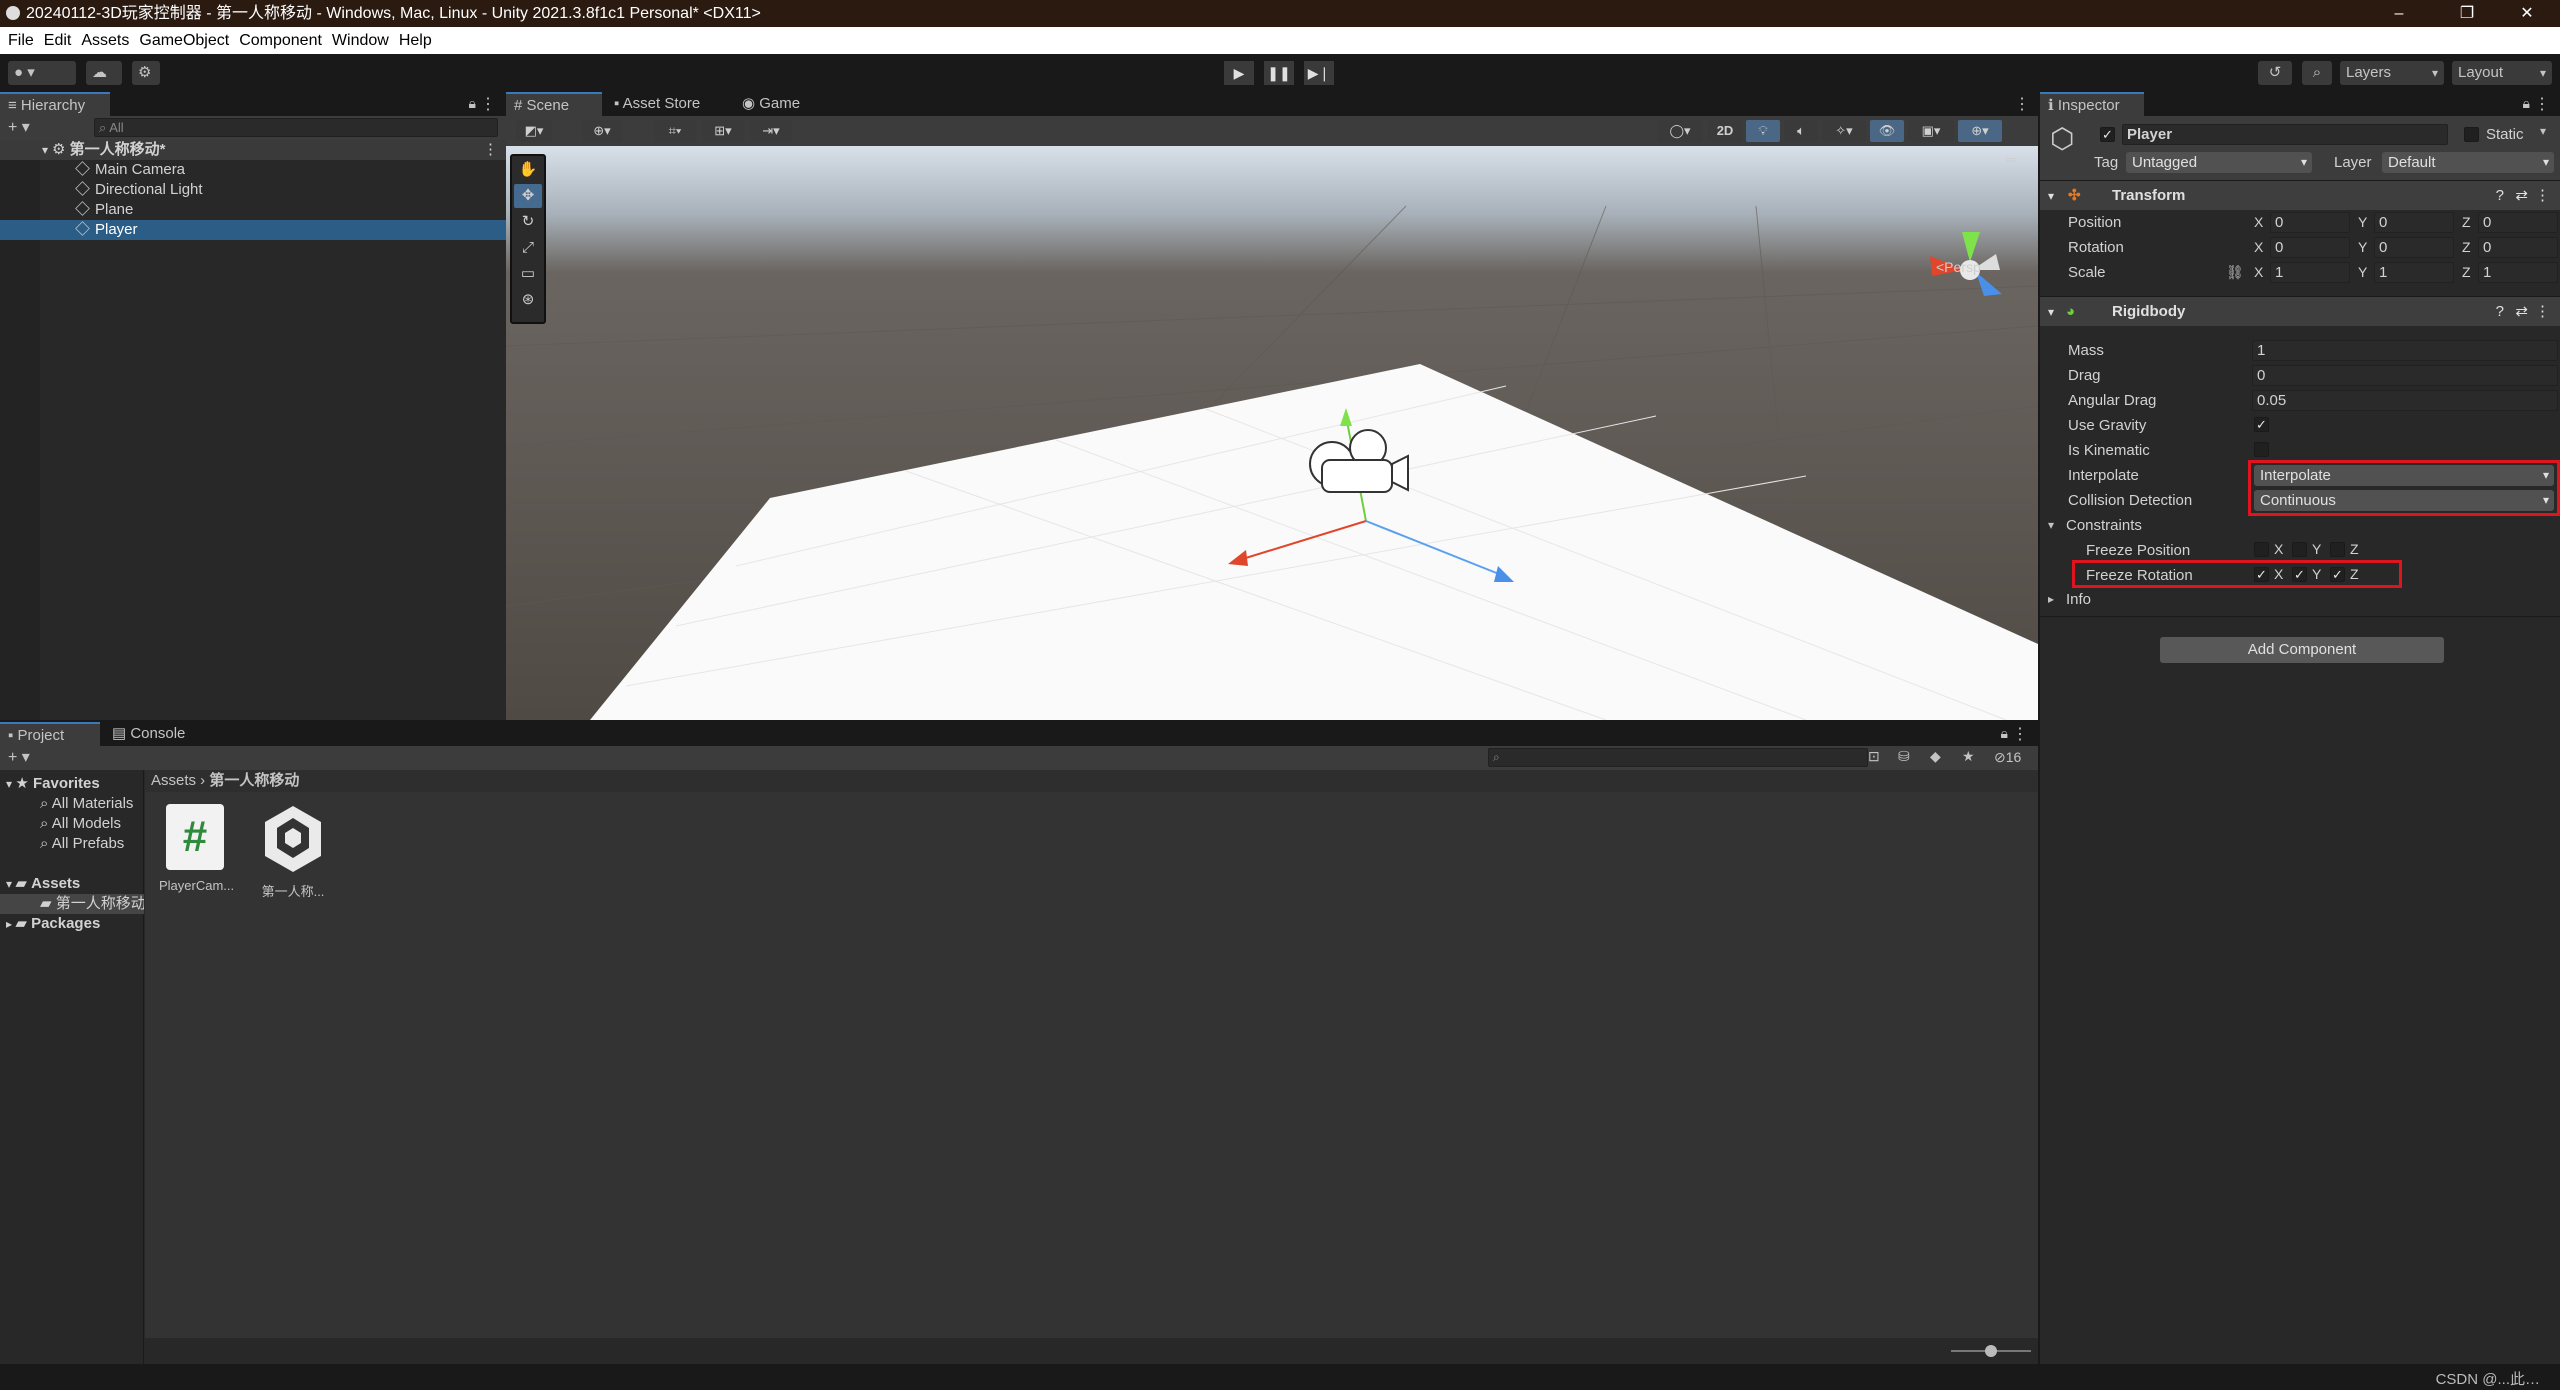  What do you see at coordinates (1980, 131) in the screenshot?
I see `gizmos-toggle-icon: ⊕▾` at bounding box center [1980, 131].